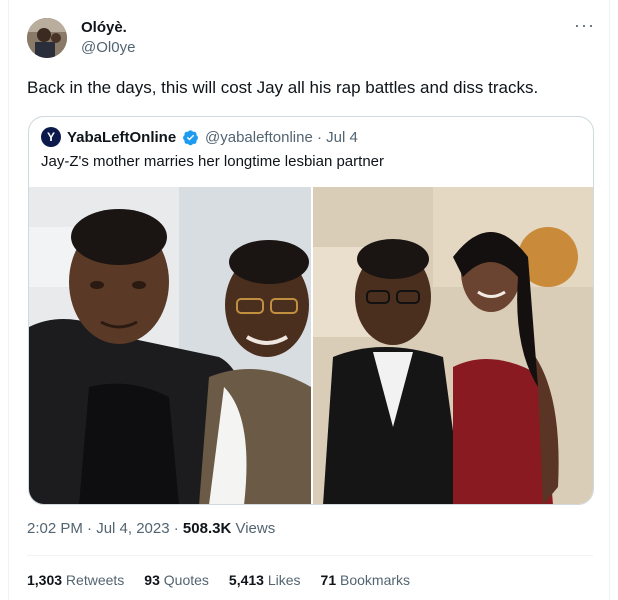 This screenshot has height=600, width=618. Describe the element at coordinates (93, 580) in the screenshot. I see `retweets-label: Retweets` at that location.